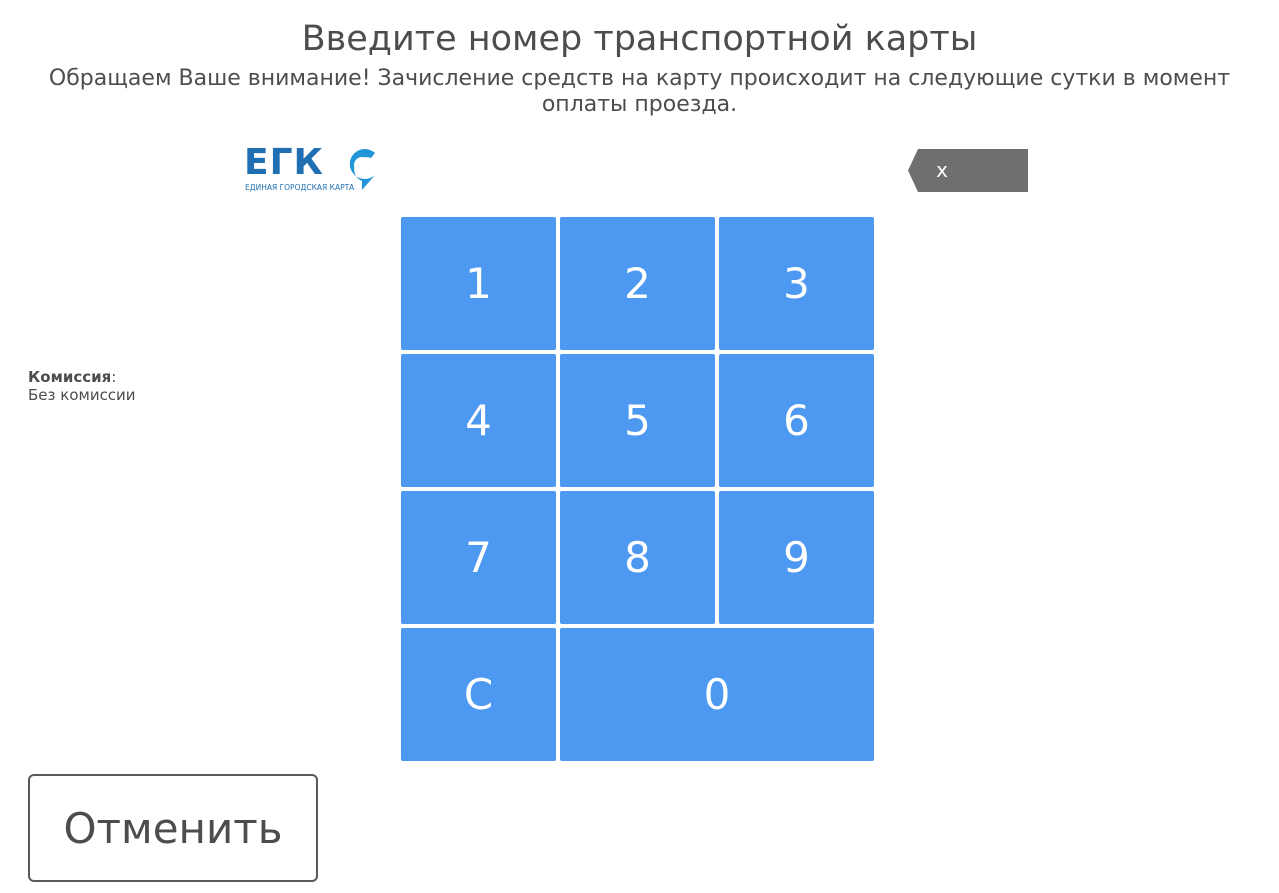 This screenshot has height=893, width=1279. Describe the element at coordinates (173, 828) in the screenshot. I see `cancel-button: Отменить` at that location.